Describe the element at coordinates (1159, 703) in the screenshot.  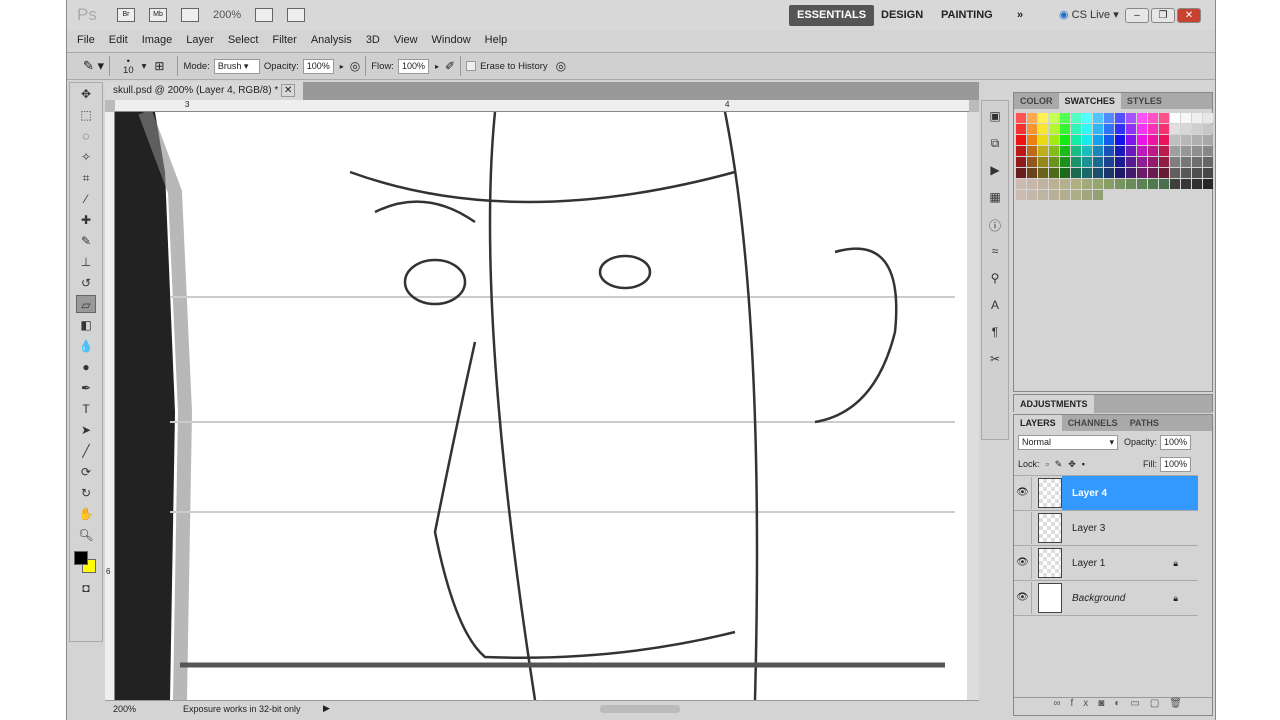
I see `new-layer-icon: ▢` at that location.